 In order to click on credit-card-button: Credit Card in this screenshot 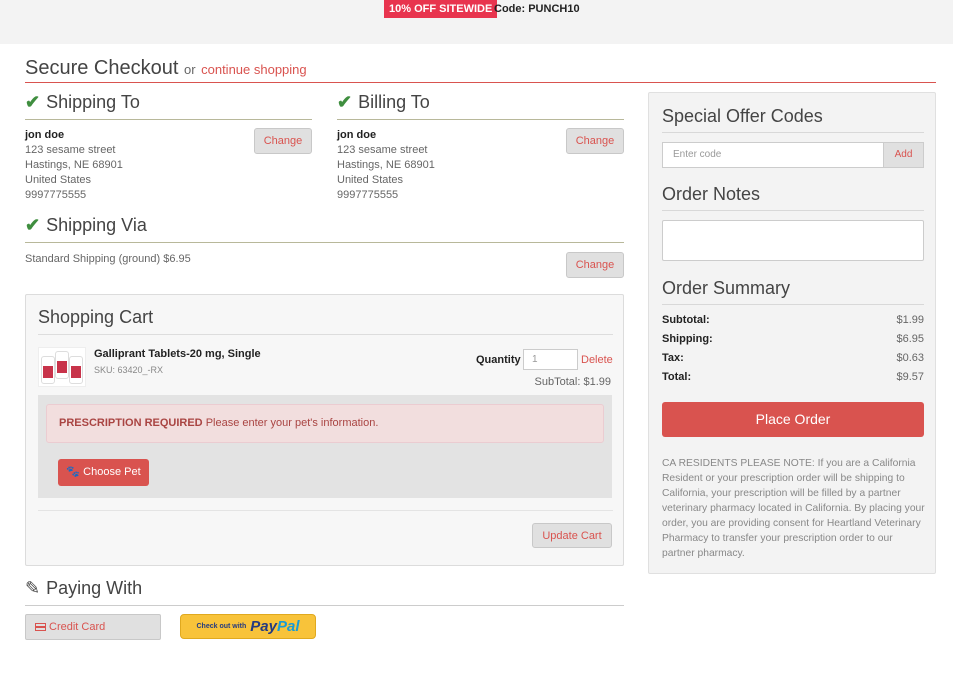, I will do `click(93, 627)`.